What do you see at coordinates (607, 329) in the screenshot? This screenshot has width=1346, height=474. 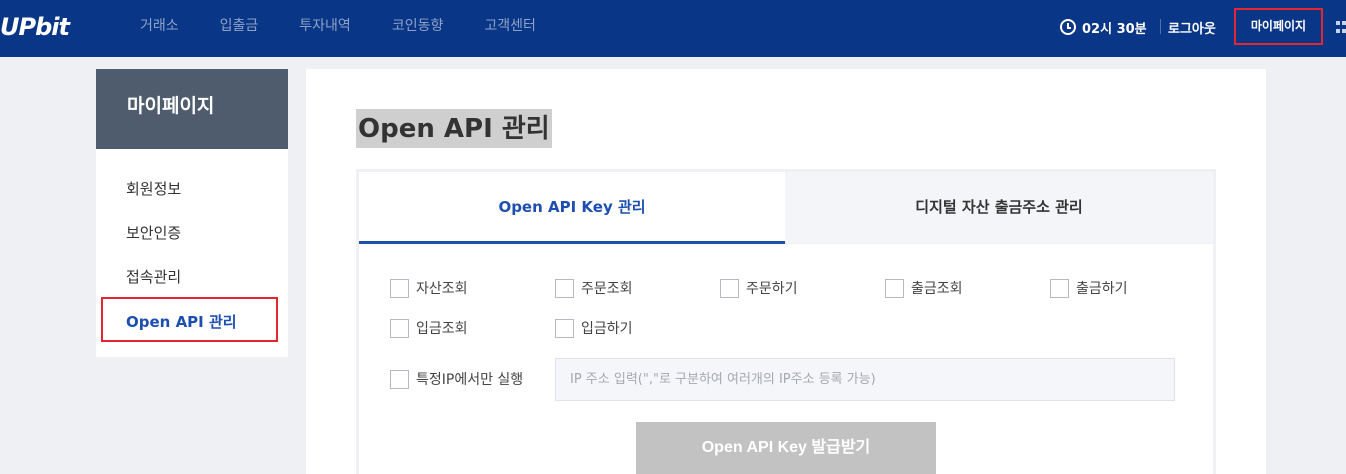 I see `checkbox-label: 입금하기` at bounding box center [607, 329].